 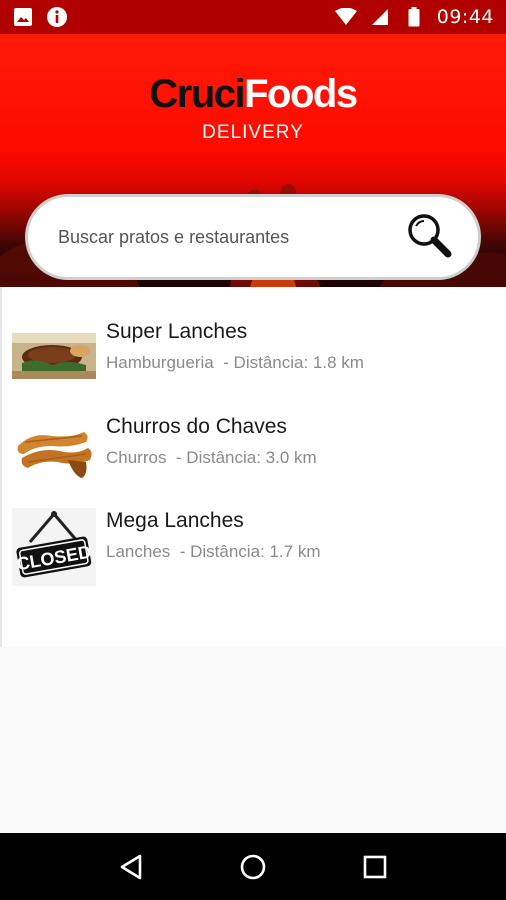 What do you see at coordinates (253, 132) in the screenshot?
I see `app-subtitle: DELIVERY` at bounding box center [253, 132].